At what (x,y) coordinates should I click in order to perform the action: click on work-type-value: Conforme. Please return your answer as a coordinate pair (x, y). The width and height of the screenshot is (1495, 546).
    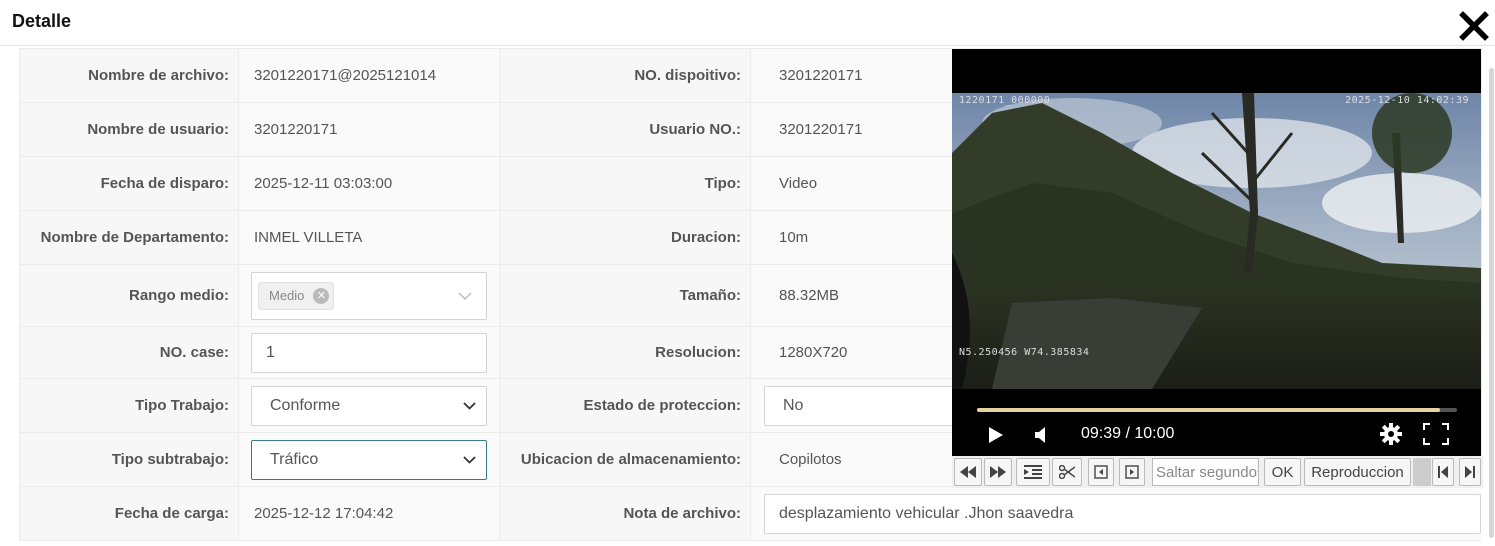
    Looking at the image, I should click on (305, 405).